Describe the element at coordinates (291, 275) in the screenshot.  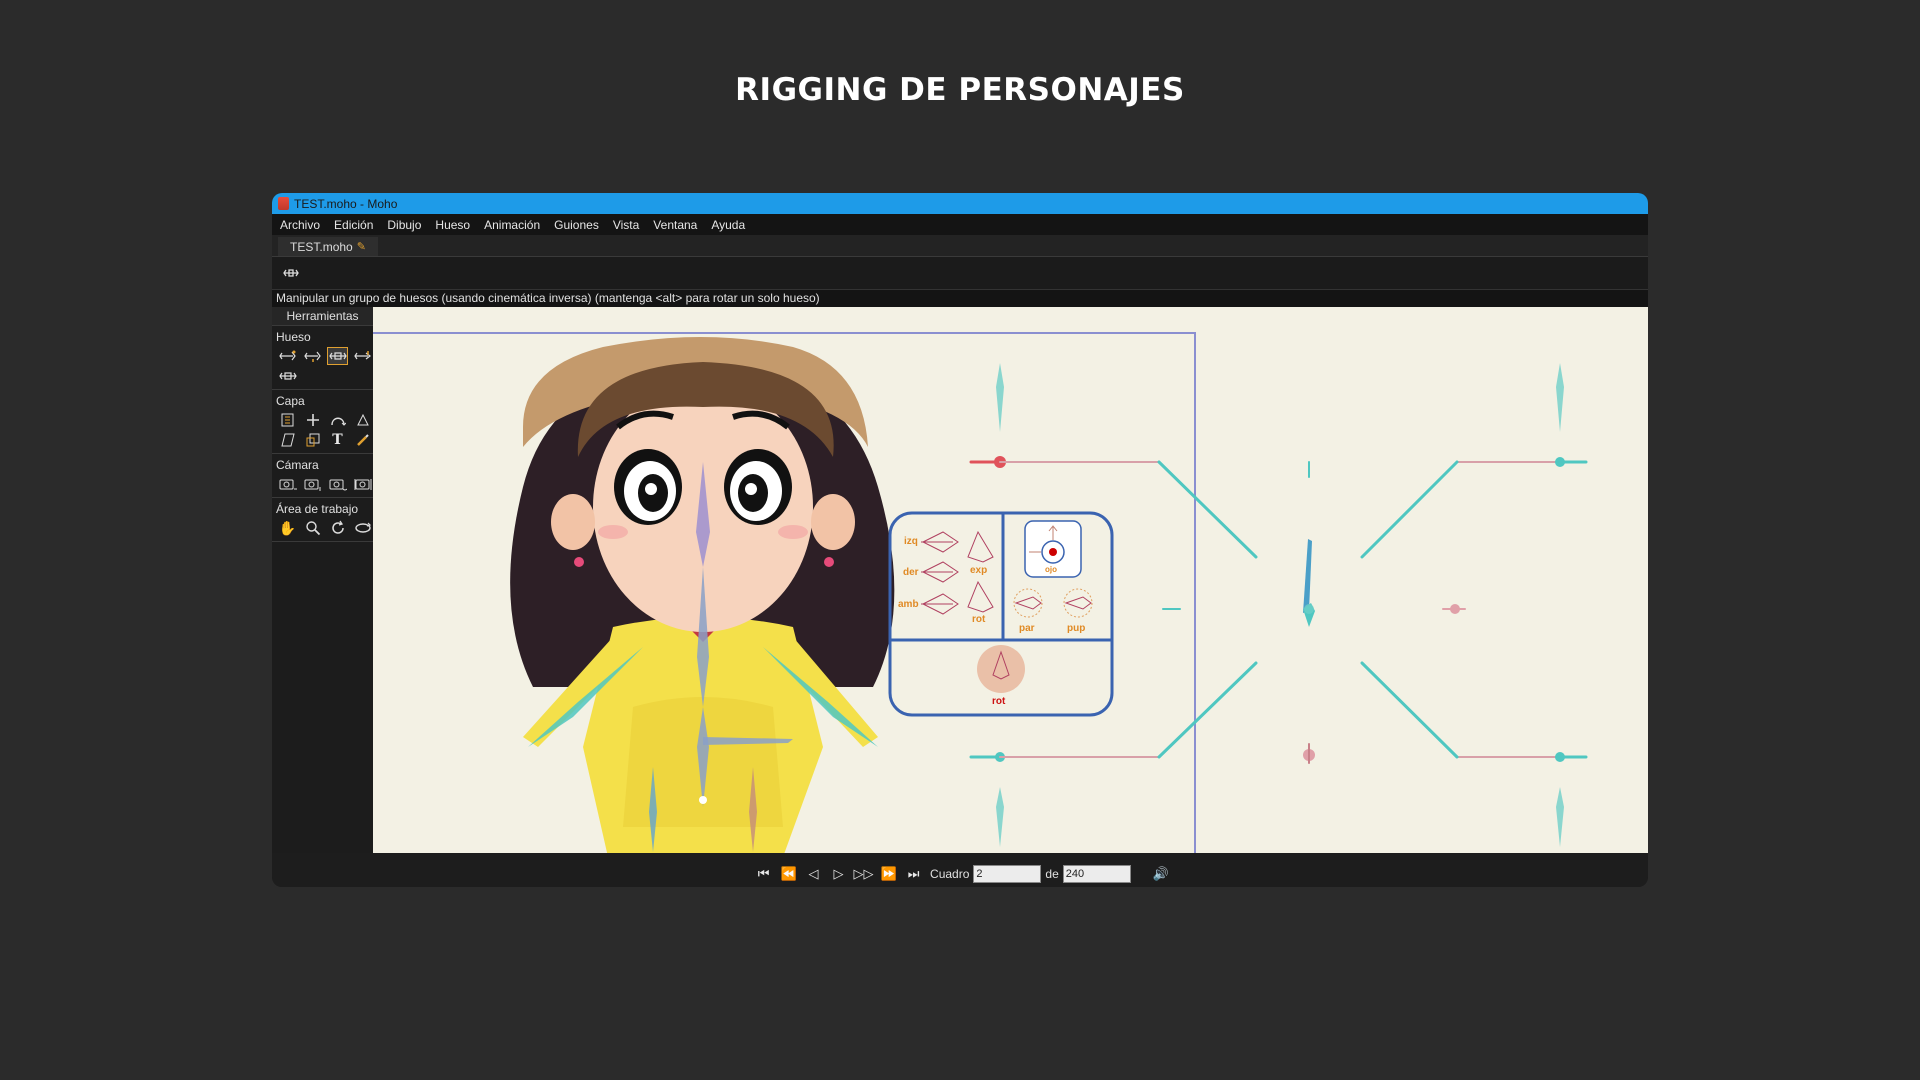
I see `manipulate-bones-option-icon` at that location.